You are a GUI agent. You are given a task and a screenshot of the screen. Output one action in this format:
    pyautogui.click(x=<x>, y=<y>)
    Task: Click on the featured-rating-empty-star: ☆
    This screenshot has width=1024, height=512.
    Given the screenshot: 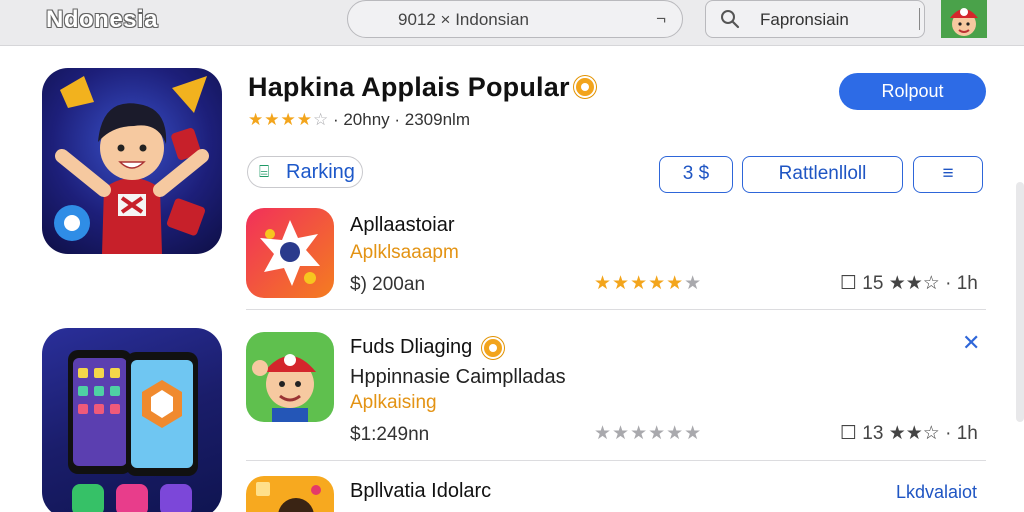 What is the action you would take?
    pyautogui.click(x=320, y=119)
    